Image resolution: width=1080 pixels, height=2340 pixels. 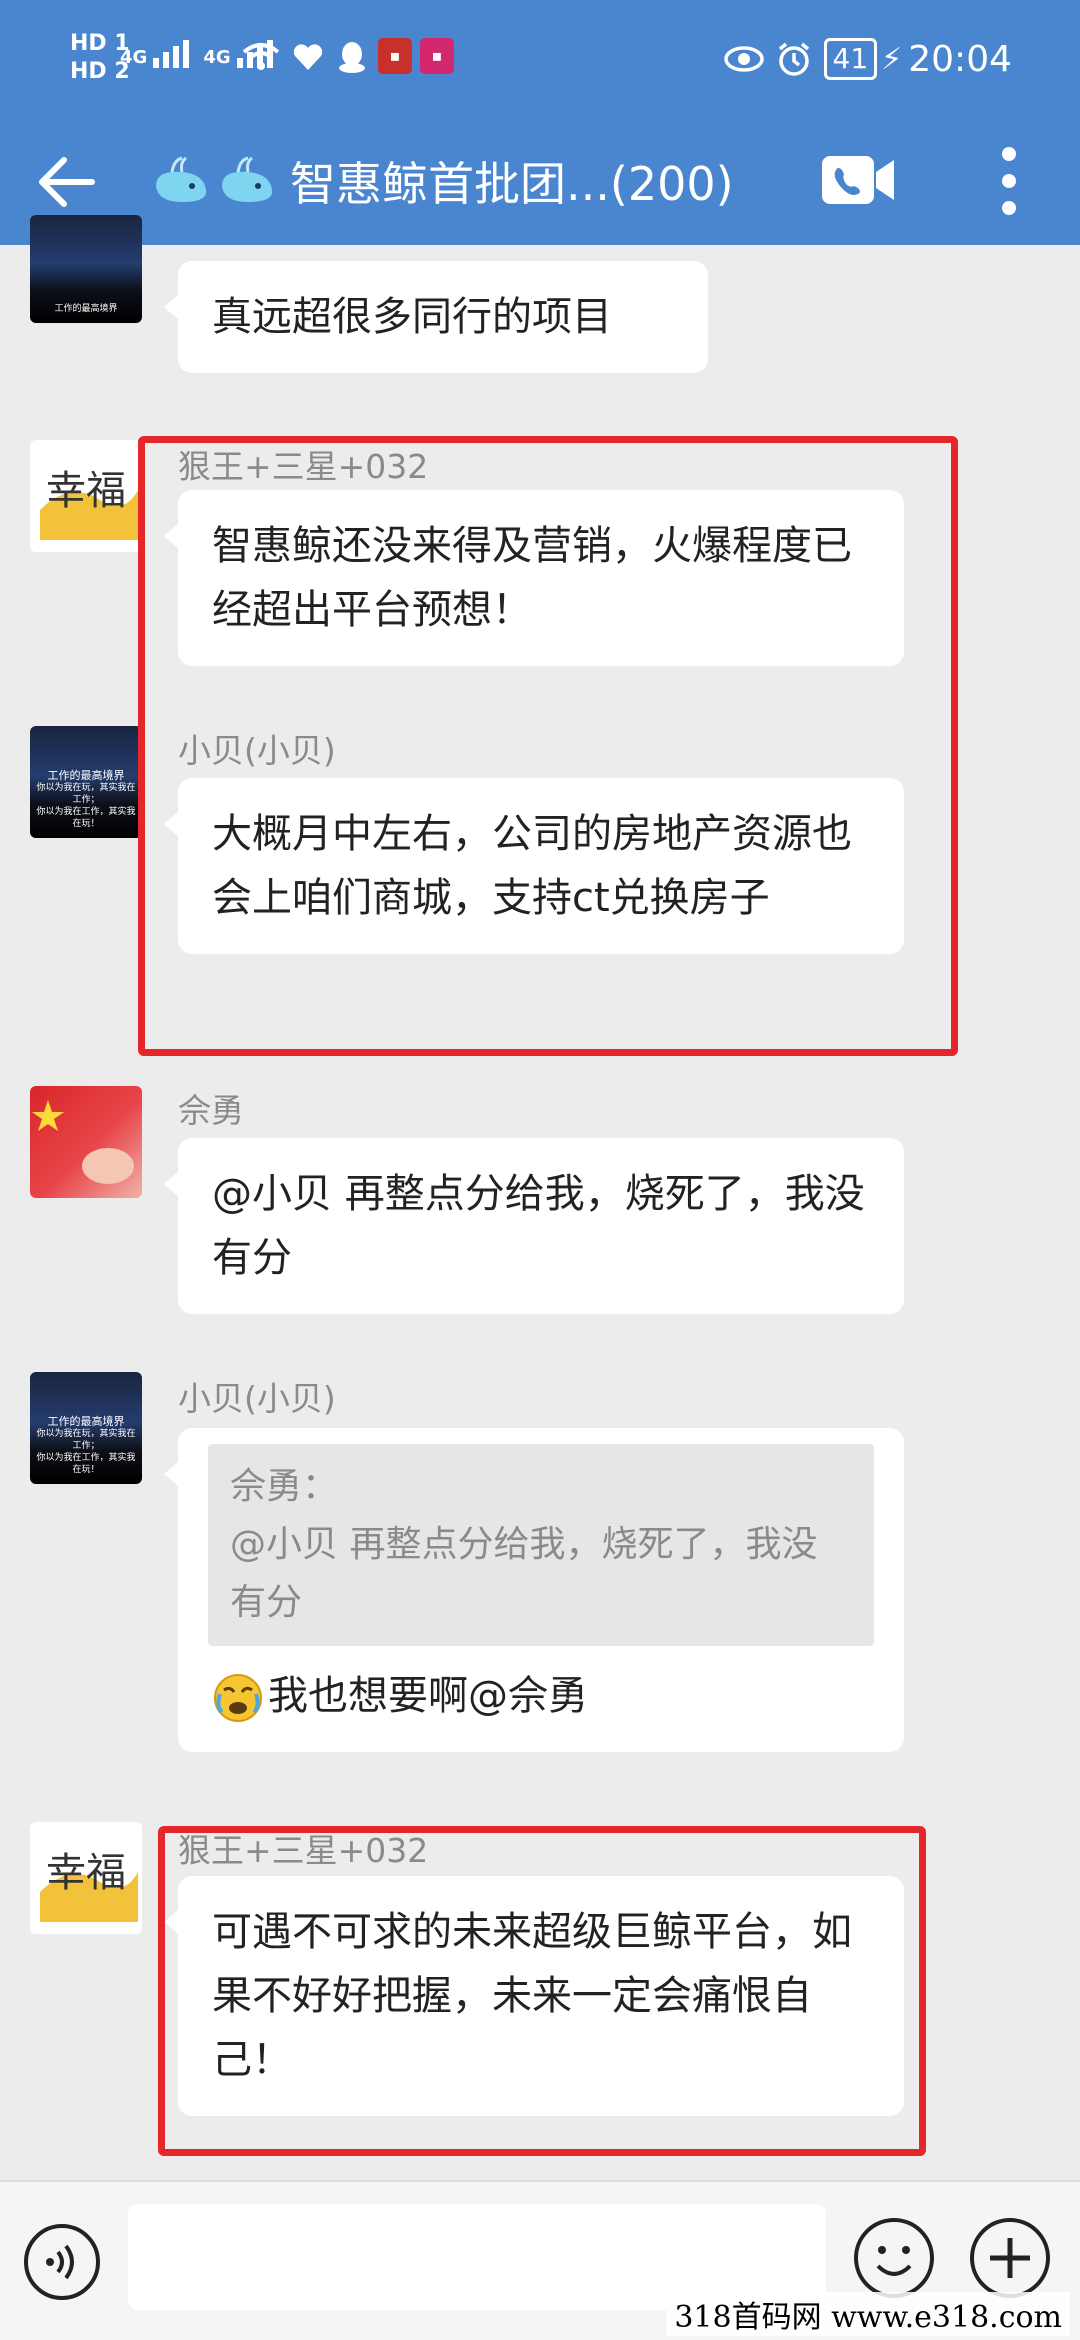 What do you see at coordinates (534, 1226) in the screenshot?
I see `message-bubble: @小贝 再整点分给我，烧死了，我没有分` at bounding box center [534, 1226].